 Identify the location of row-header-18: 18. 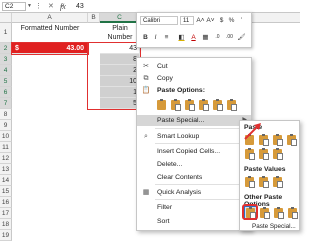
(6, 224).